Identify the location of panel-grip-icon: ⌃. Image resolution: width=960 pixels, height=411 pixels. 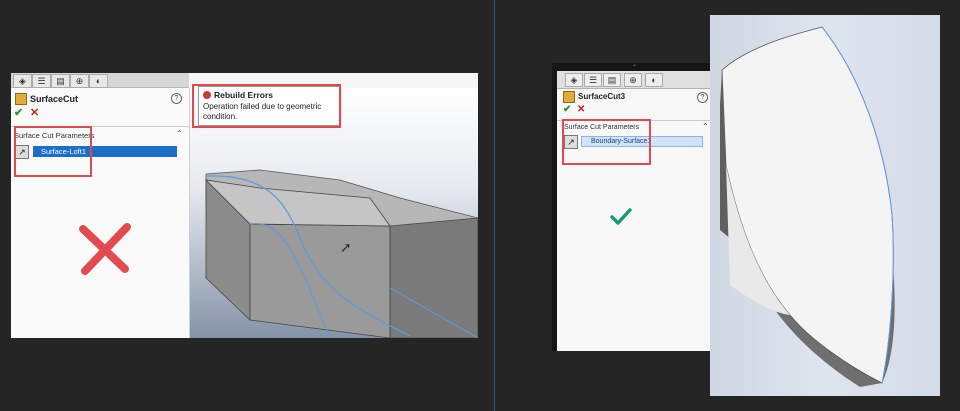
(634, 67).